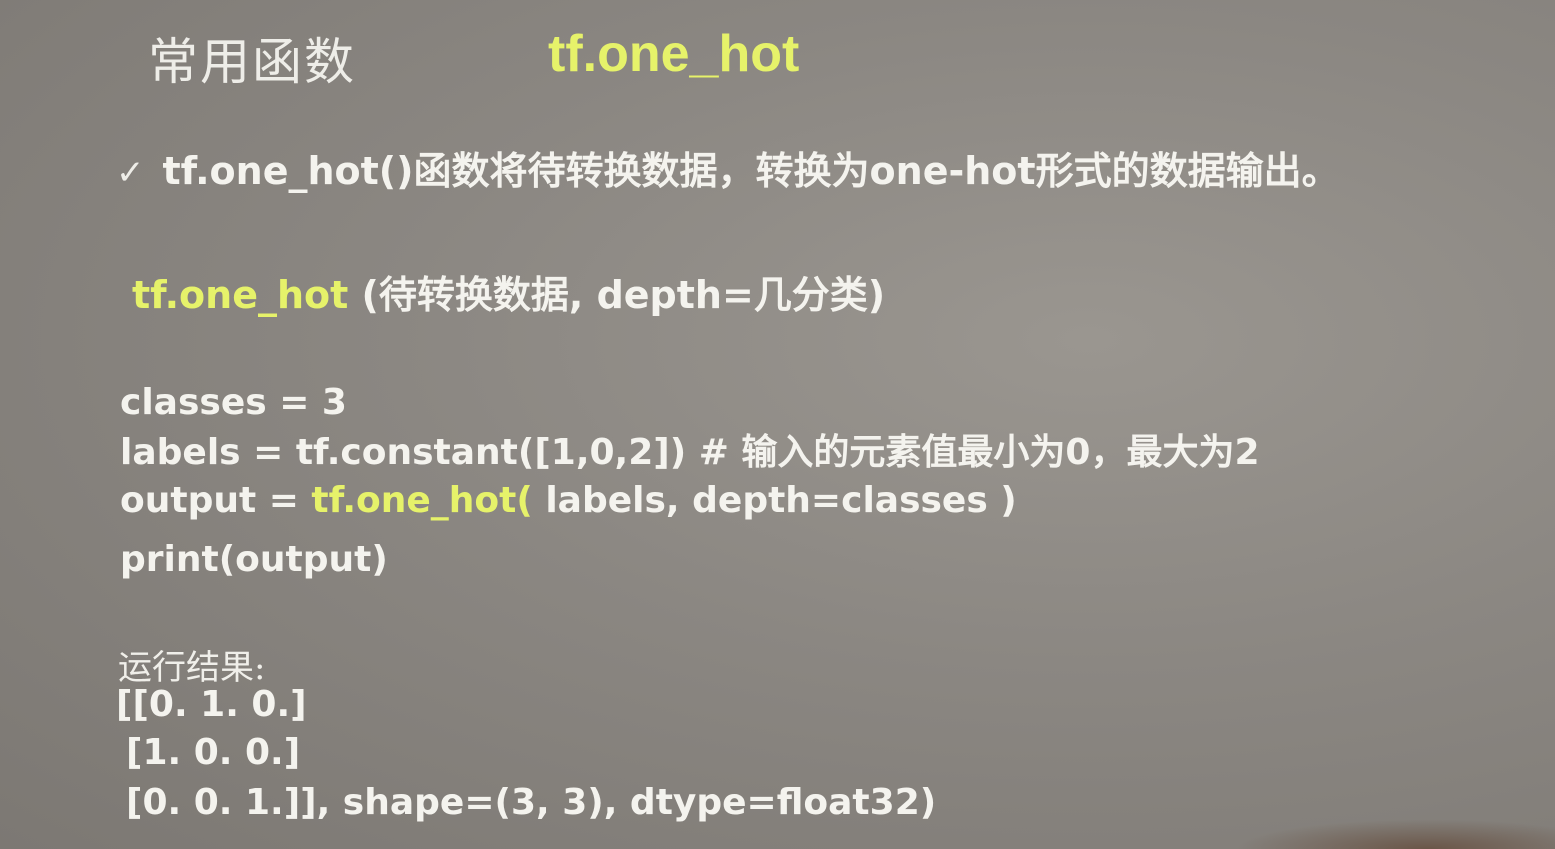 This screenshot has width=1555, height=849. I want to click on description-bullet: ✓ tf.one_hot()函数将待转换数据，转换为one-hot形式的数据输出。, so click(728, 167).